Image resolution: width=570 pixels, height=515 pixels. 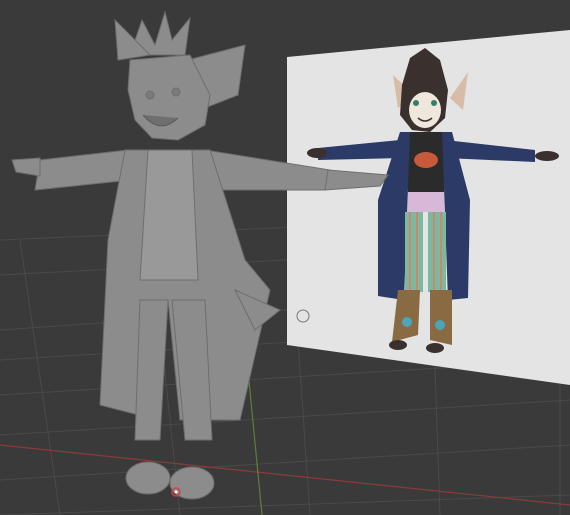 I want to click on sculpt-shirt, so click(x=169, y=215).